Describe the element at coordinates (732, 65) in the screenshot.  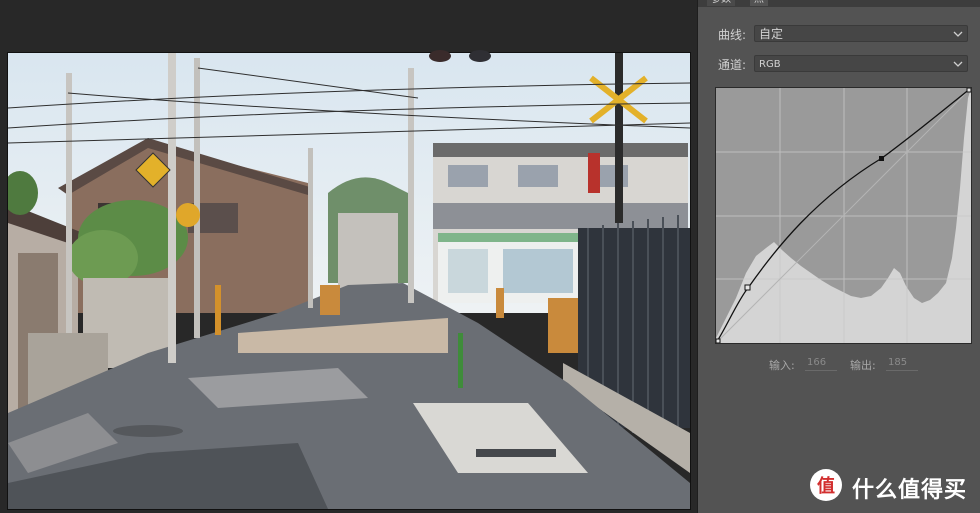
I see `channel-label: 通道:` at that location.